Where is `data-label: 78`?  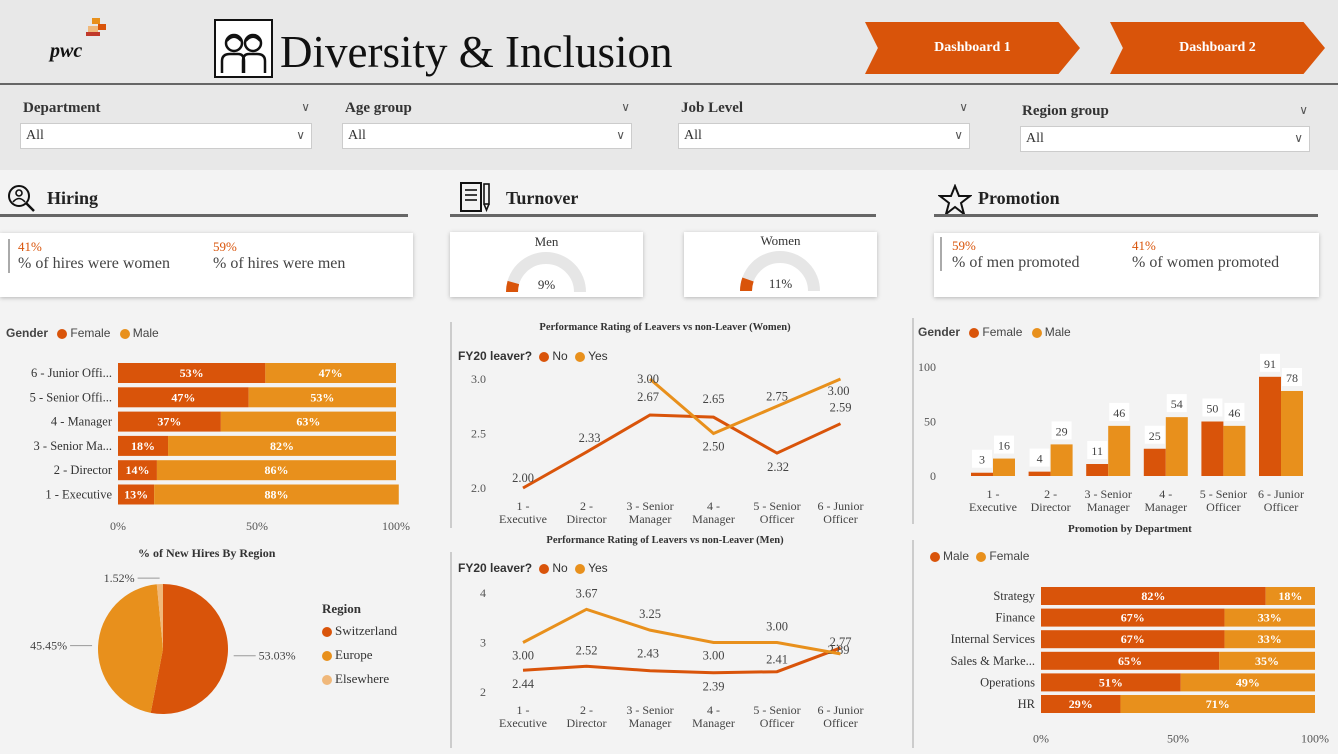
data-label: 78 is located at coordinates (1292, 378).